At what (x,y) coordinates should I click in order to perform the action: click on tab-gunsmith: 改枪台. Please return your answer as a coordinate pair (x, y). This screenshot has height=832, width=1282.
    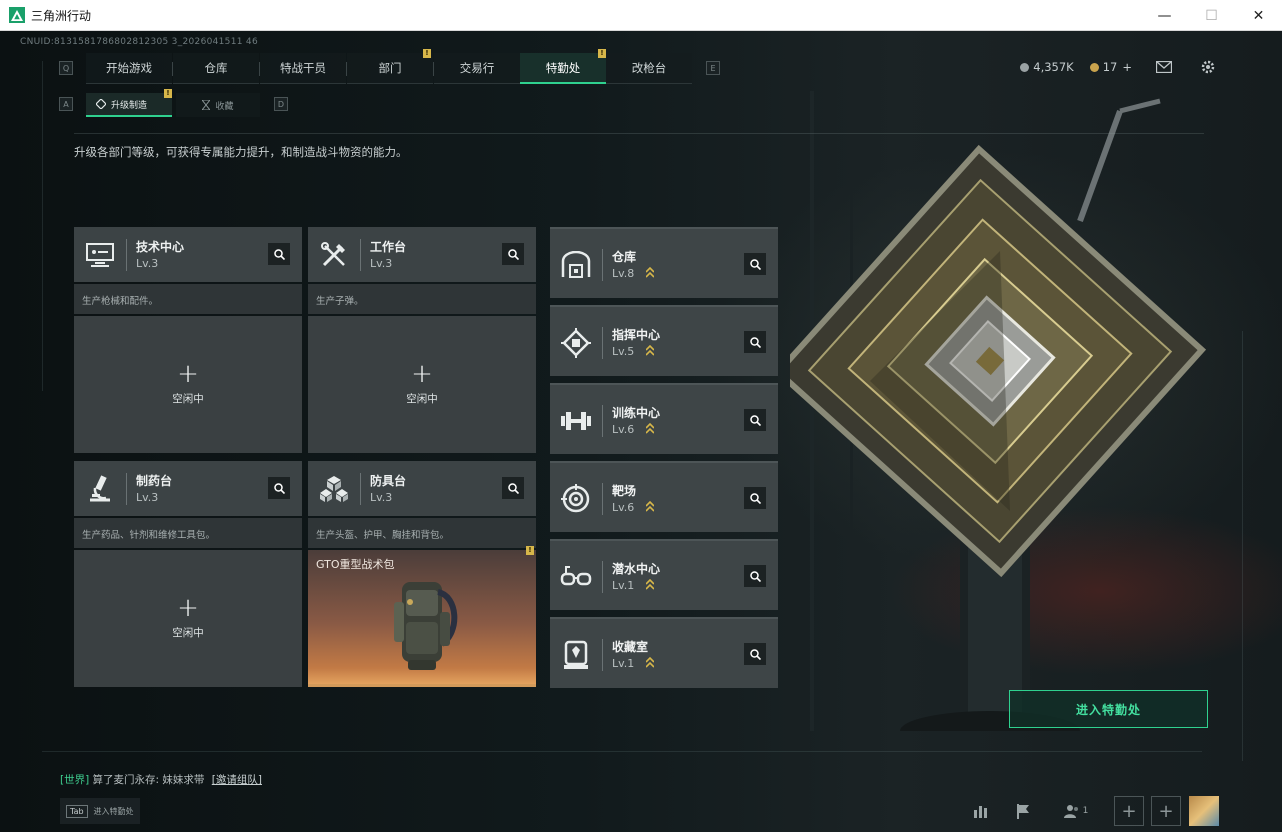
    Looking at the image, I should click on (649, 68).